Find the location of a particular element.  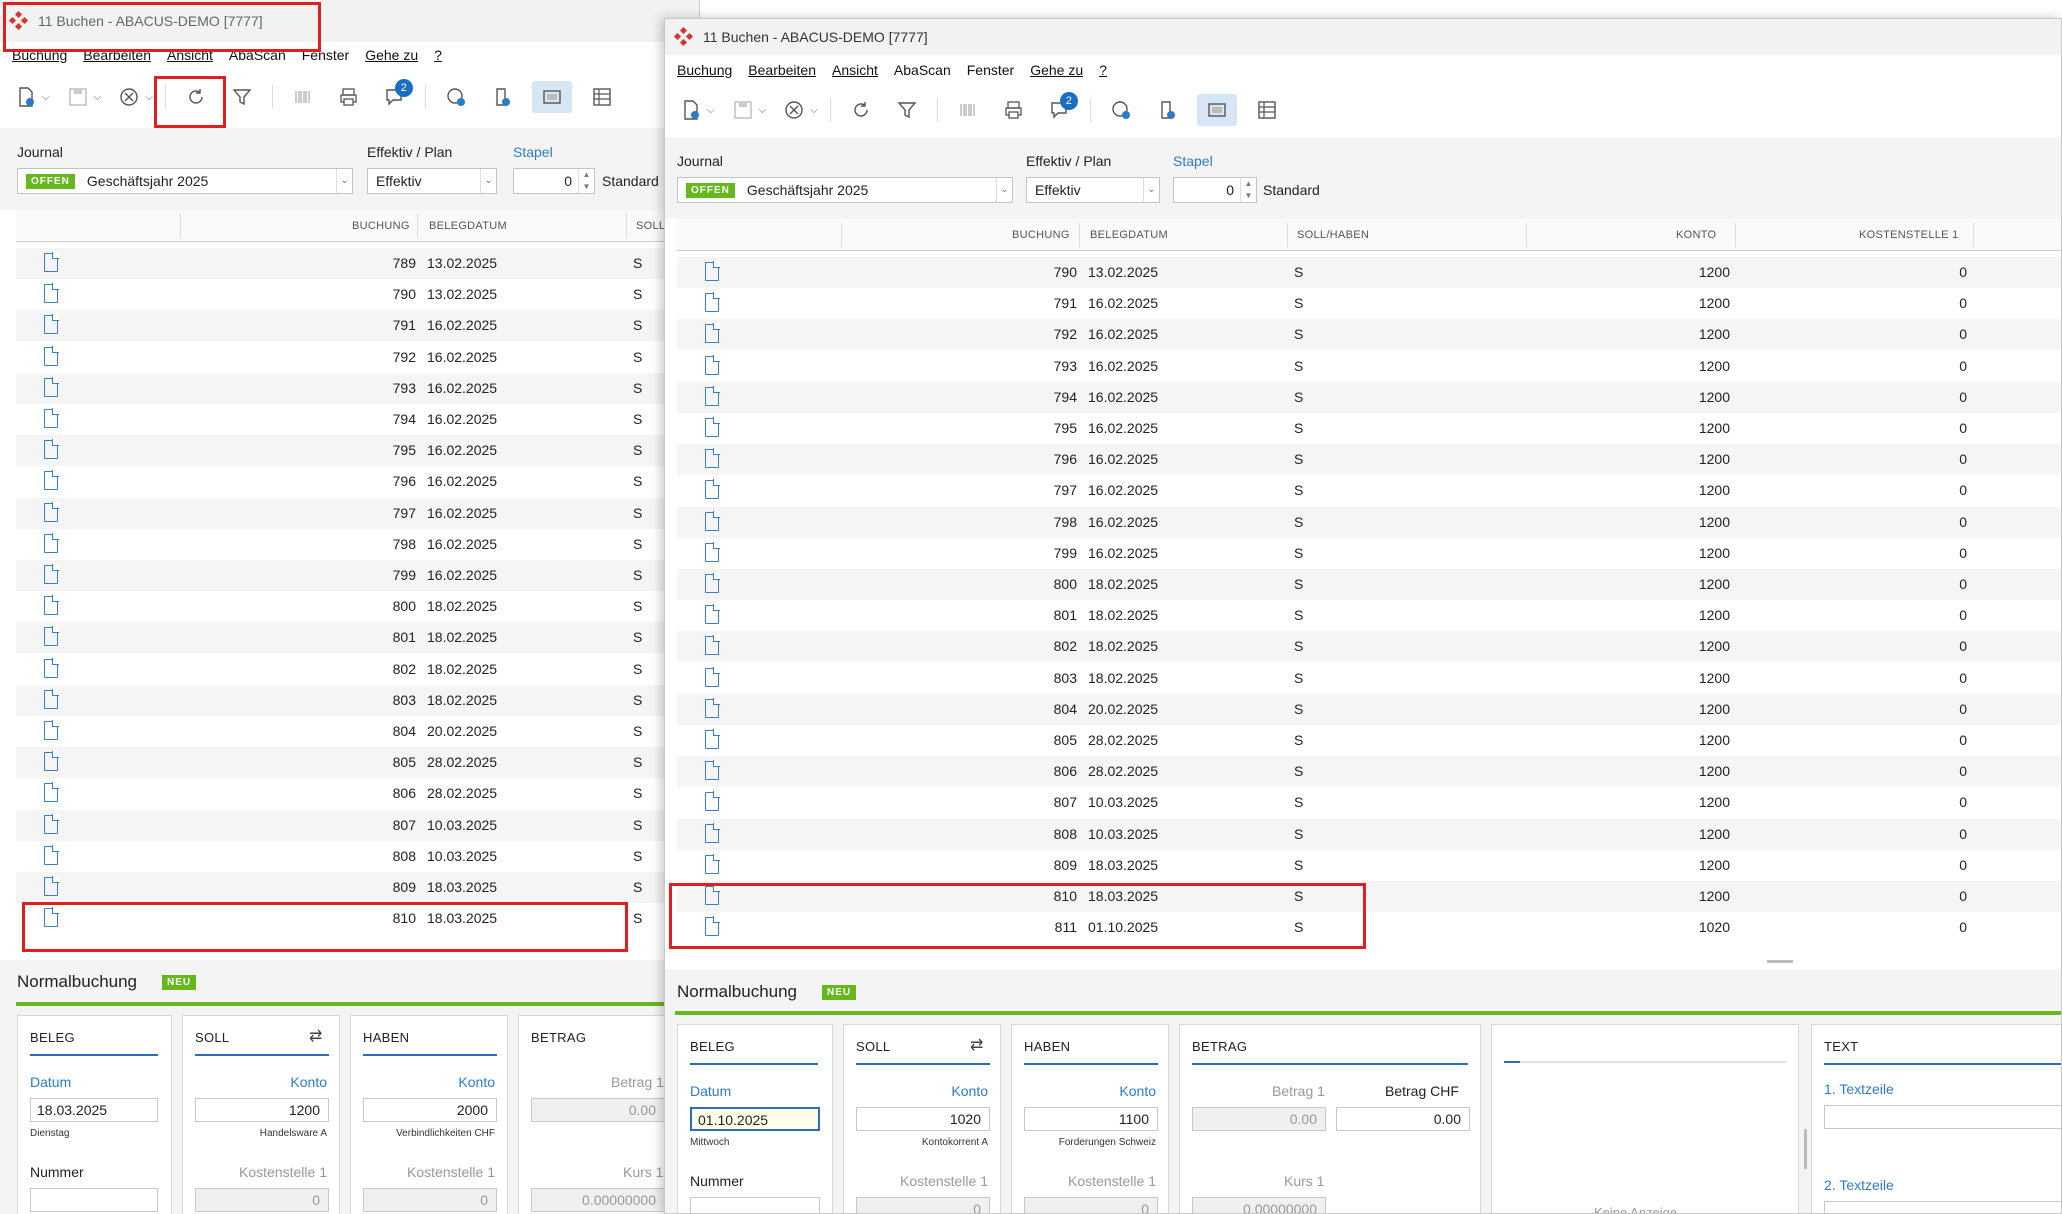

table-row: 803 18.02.2025 S 1200 0 is located at coordinates (1369, 678).